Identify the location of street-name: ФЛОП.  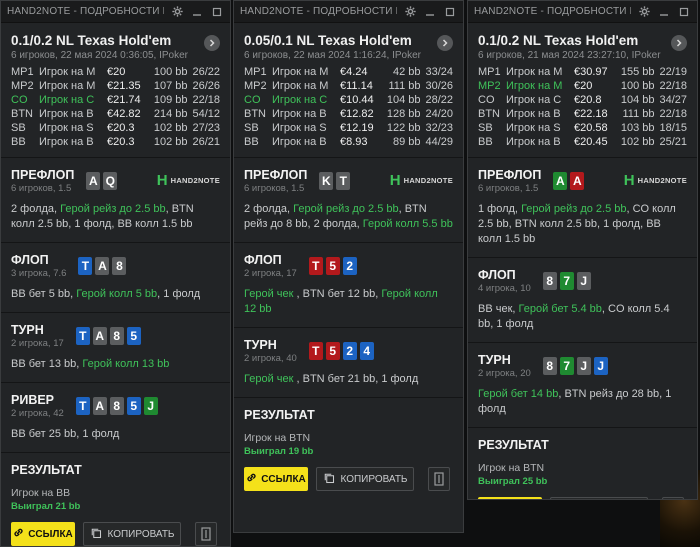
(497, 275).